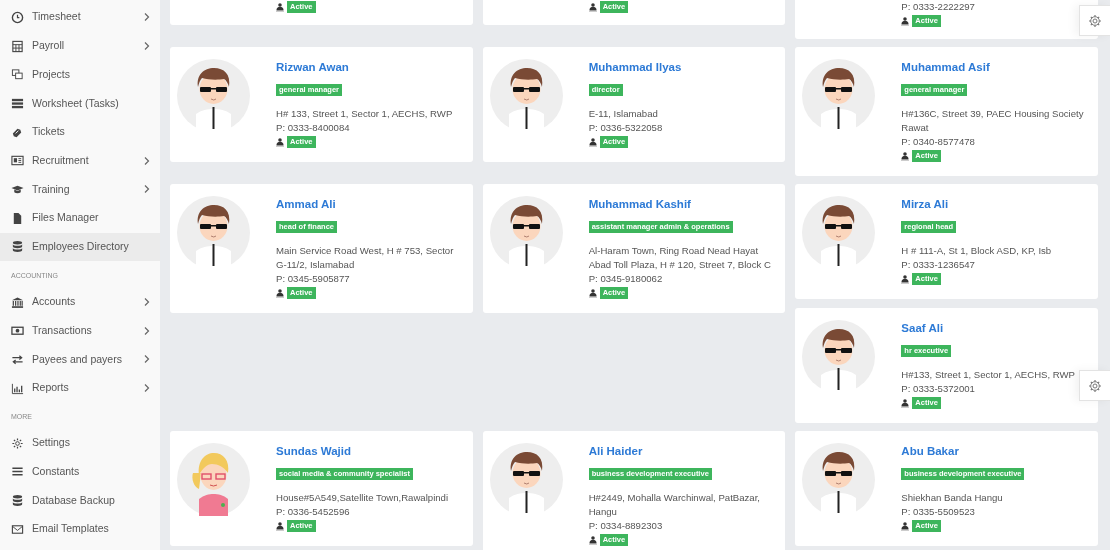 The width and height of the screenshot is (1110, 550). What do you see at coordinates (17, 302) in the screenshot?
I see `bank-icon` at bounding box center [17, 302].